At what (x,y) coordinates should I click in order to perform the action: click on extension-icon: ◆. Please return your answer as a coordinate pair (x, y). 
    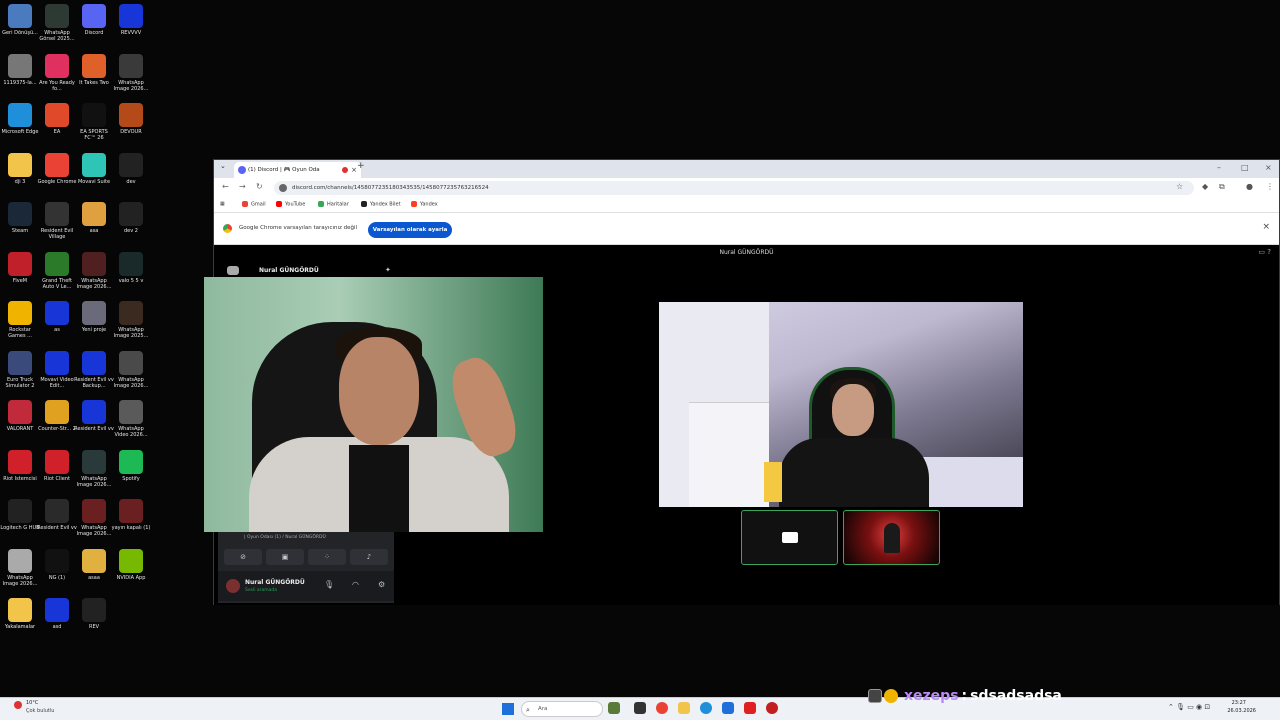
    Looking at the image, I should click on (1205, 186).